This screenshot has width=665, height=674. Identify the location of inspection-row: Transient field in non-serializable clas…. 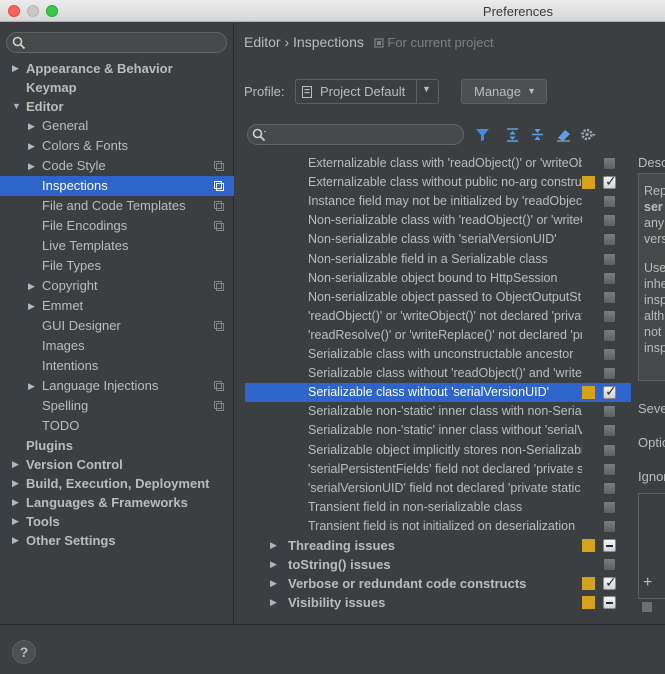
(438, 507).